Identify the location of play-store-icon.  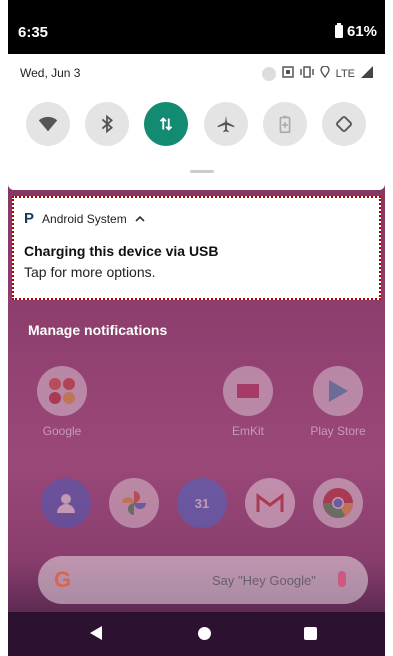
(338, 391).